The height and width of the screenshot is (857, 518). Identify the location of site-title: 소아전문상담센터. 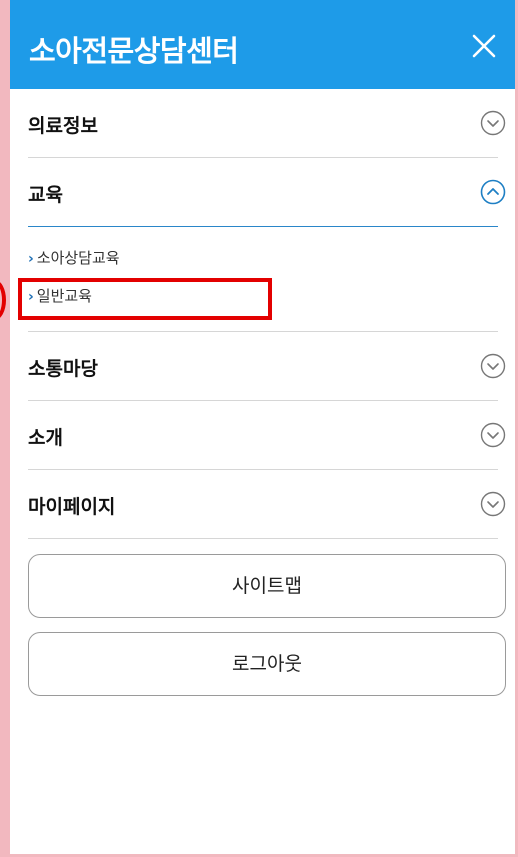
(134, 51).